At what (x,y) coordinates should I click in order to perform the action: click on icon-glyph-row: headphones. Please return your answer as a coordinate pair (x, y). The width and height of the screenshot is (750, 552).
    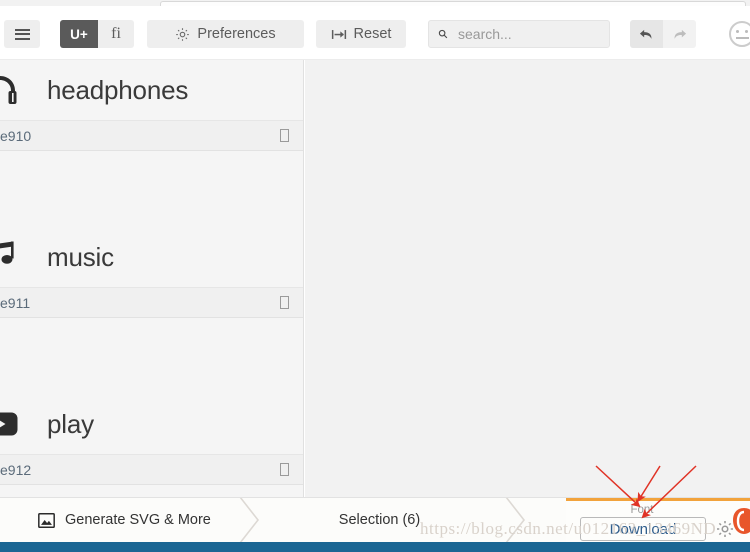
    Looking at the image, I should click on (151, 90).